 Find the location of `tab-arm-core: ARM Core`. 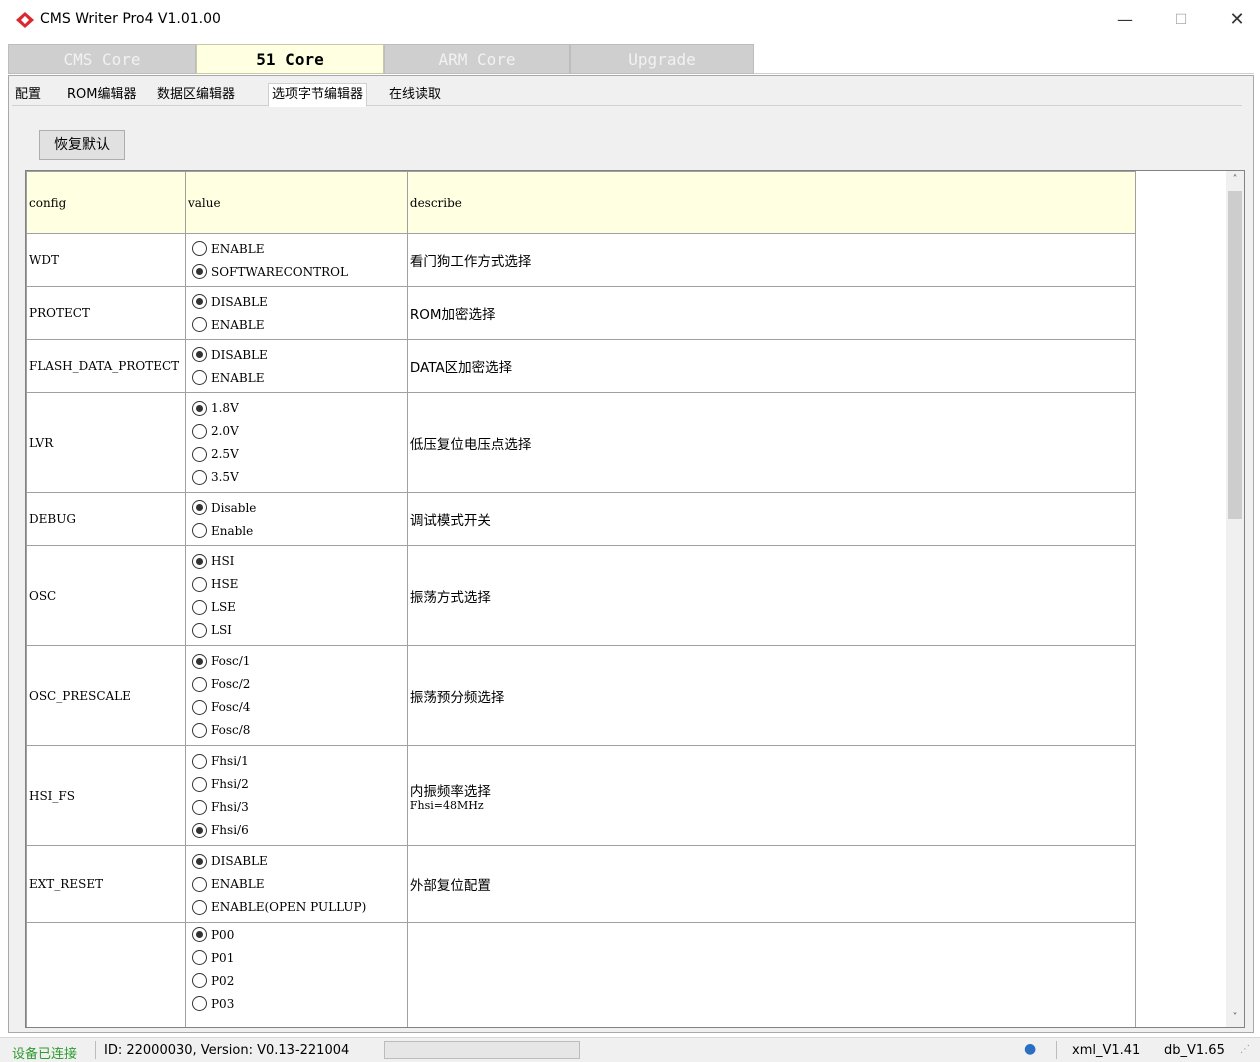

tab-arm-core: ARM Core is located at coordinates (477, 59).